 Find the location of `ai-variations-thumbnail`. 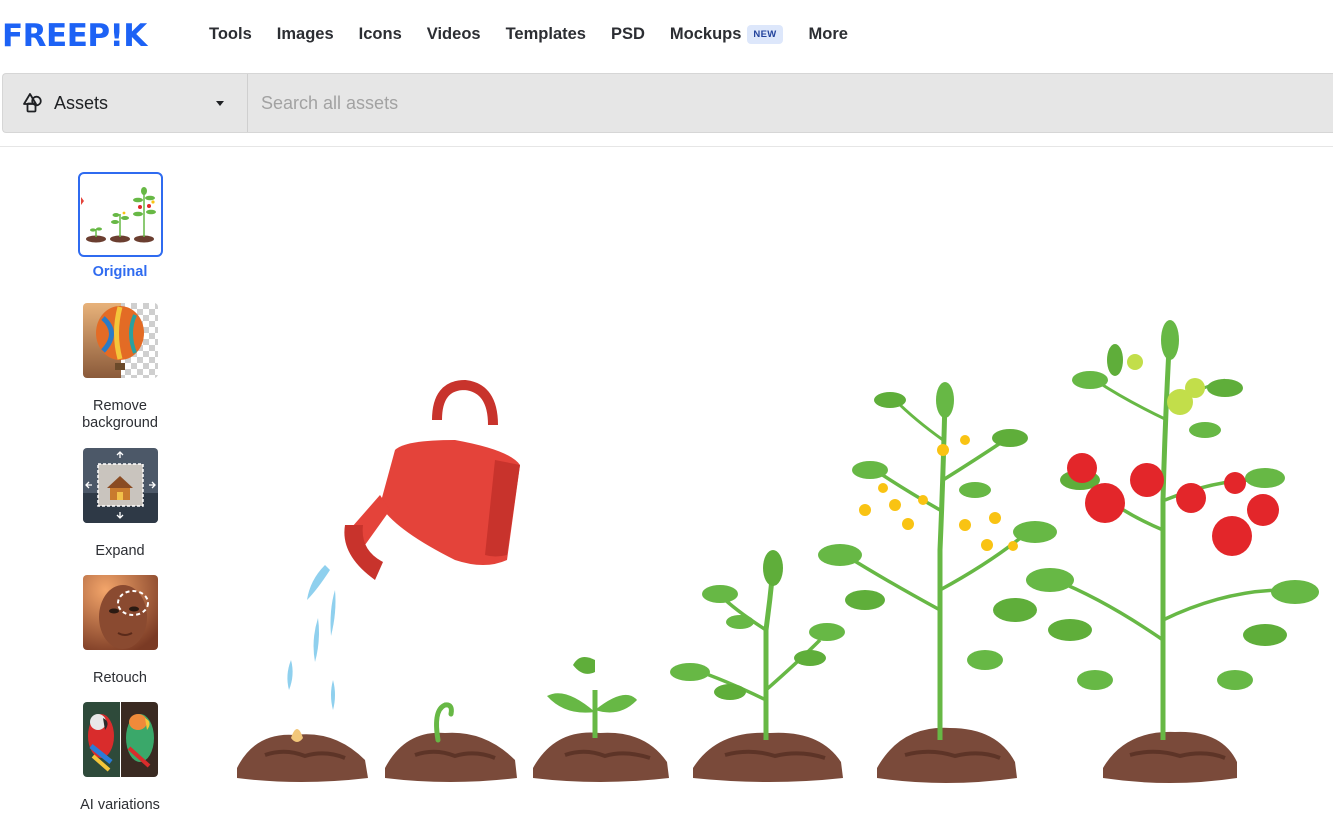

ai-variations-thumbnail is located at coordinates (120, 739).